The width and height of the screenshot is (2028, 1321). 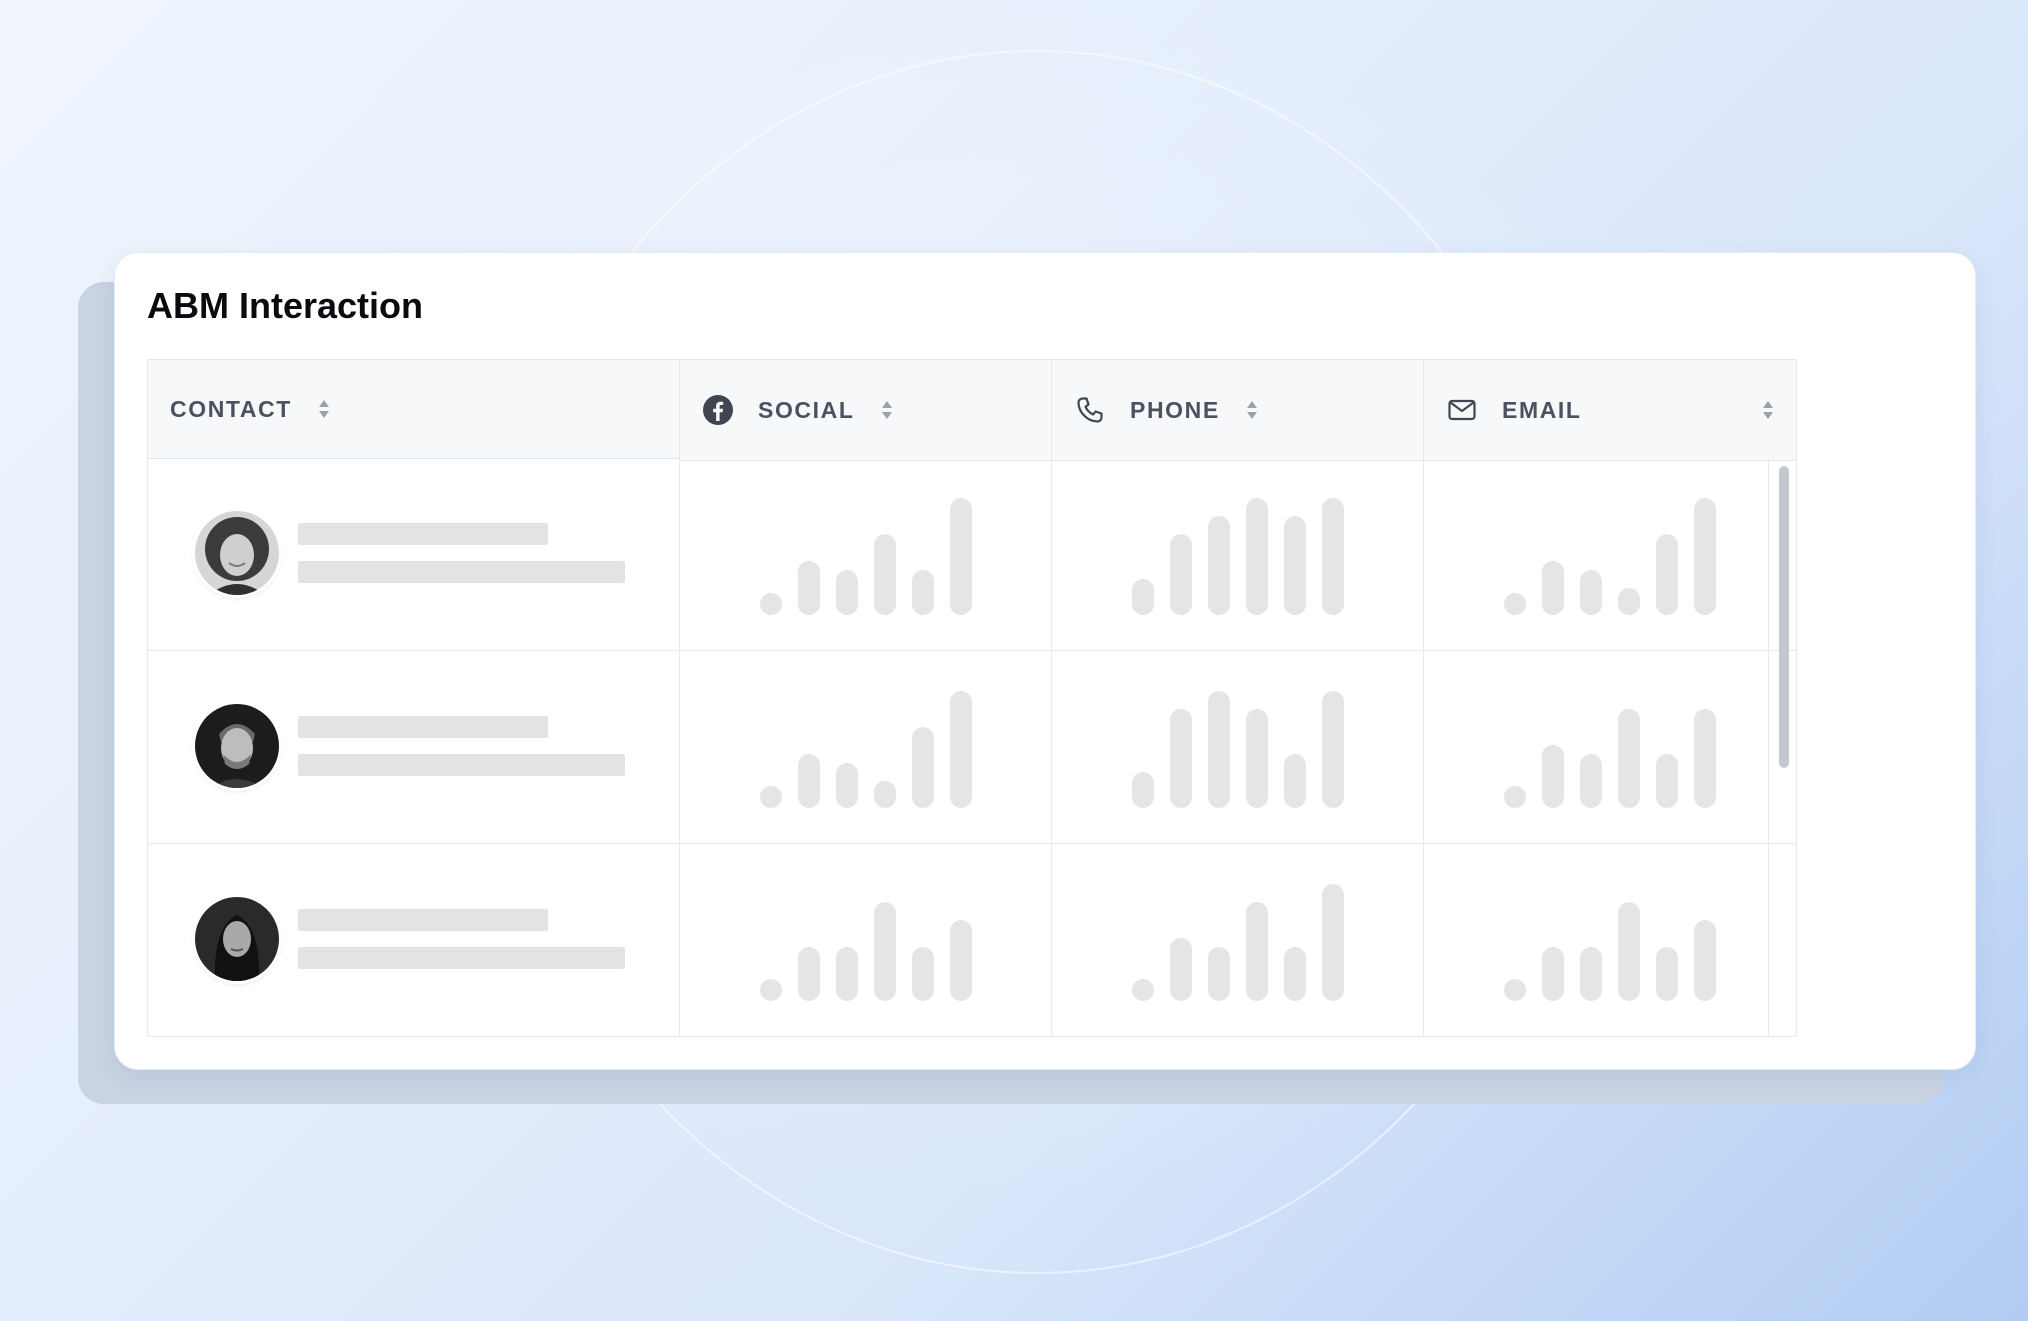 I want to click on woman-curly-hair-avatar, so click(x=237, y=553).